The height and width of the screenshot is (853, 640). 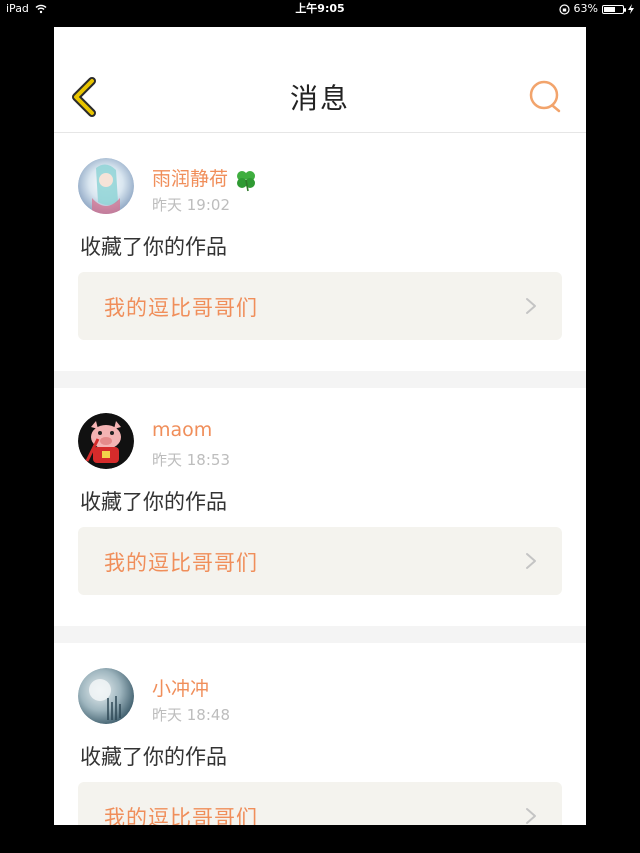 I want to click on search-button, so click(x=546, y=97).